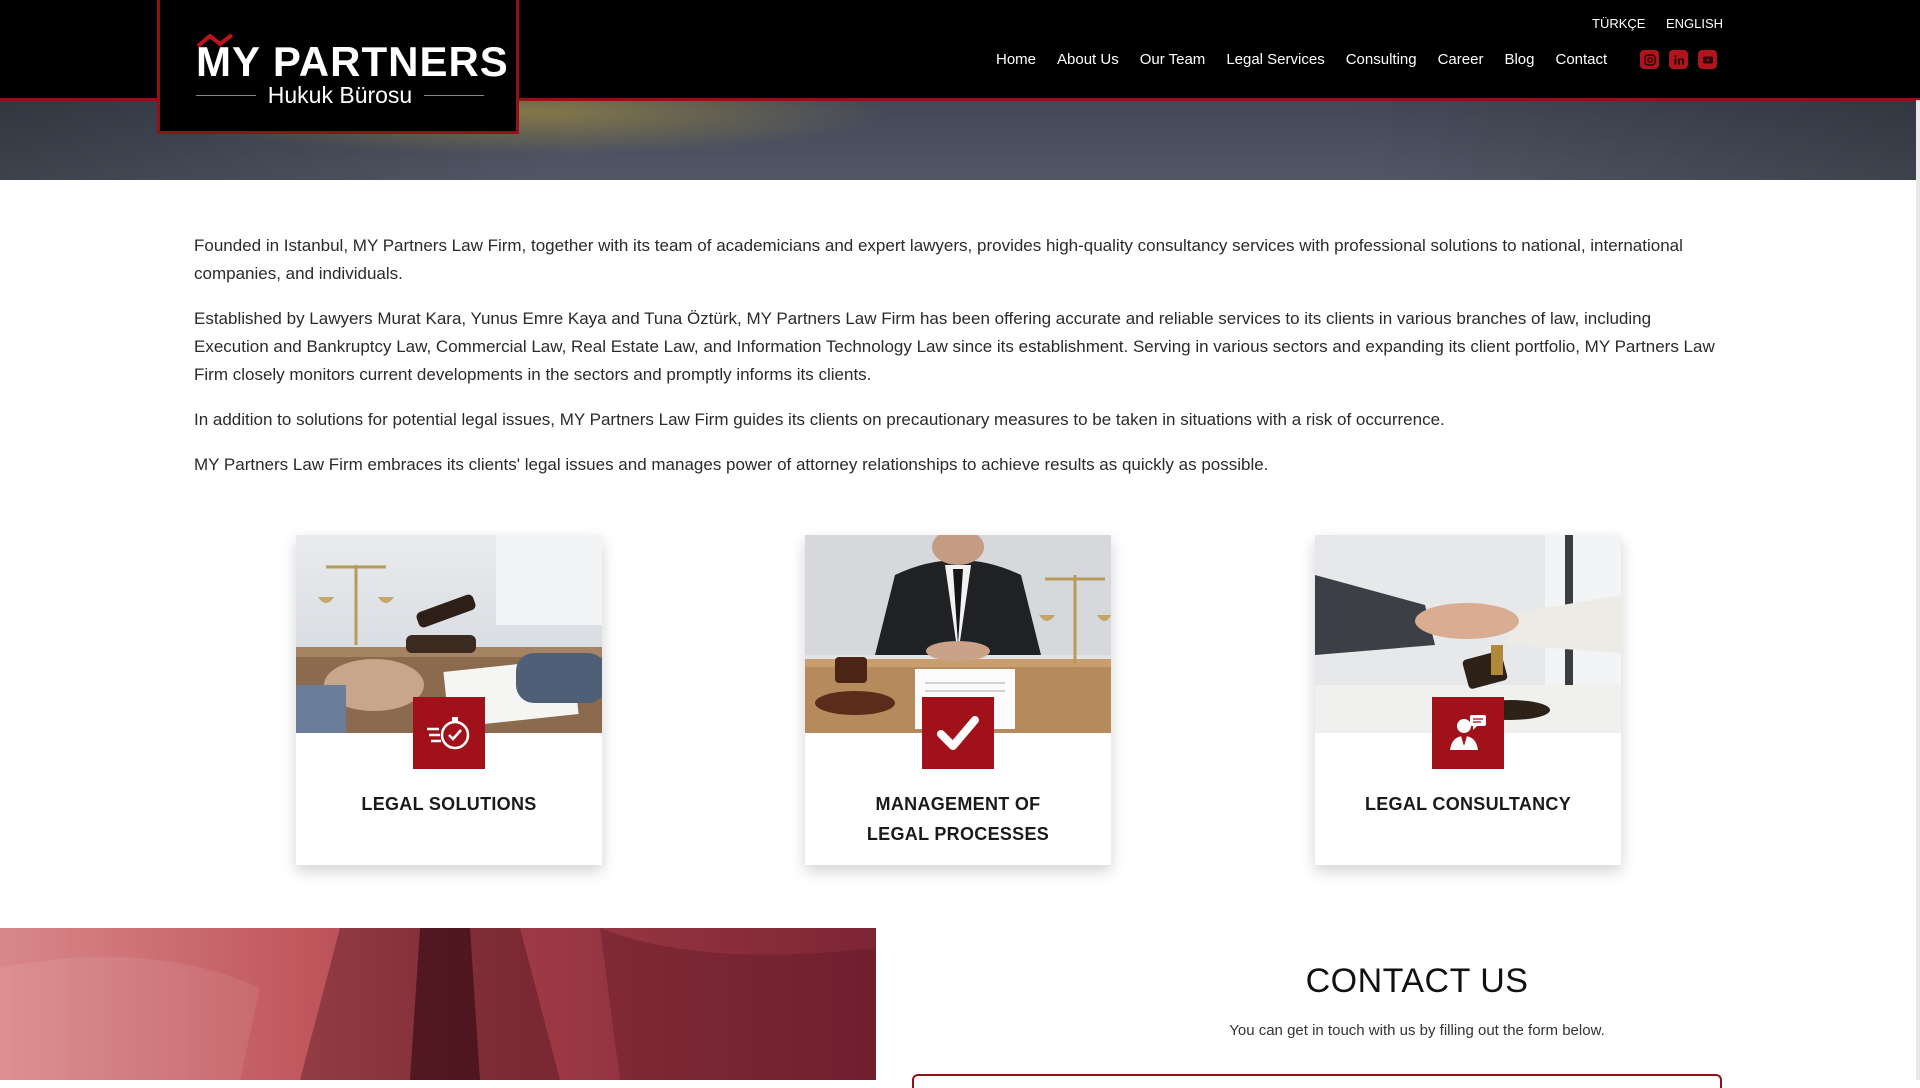  I want to click on card-title-line: MANAGEMENT OF, so click(958, 804).